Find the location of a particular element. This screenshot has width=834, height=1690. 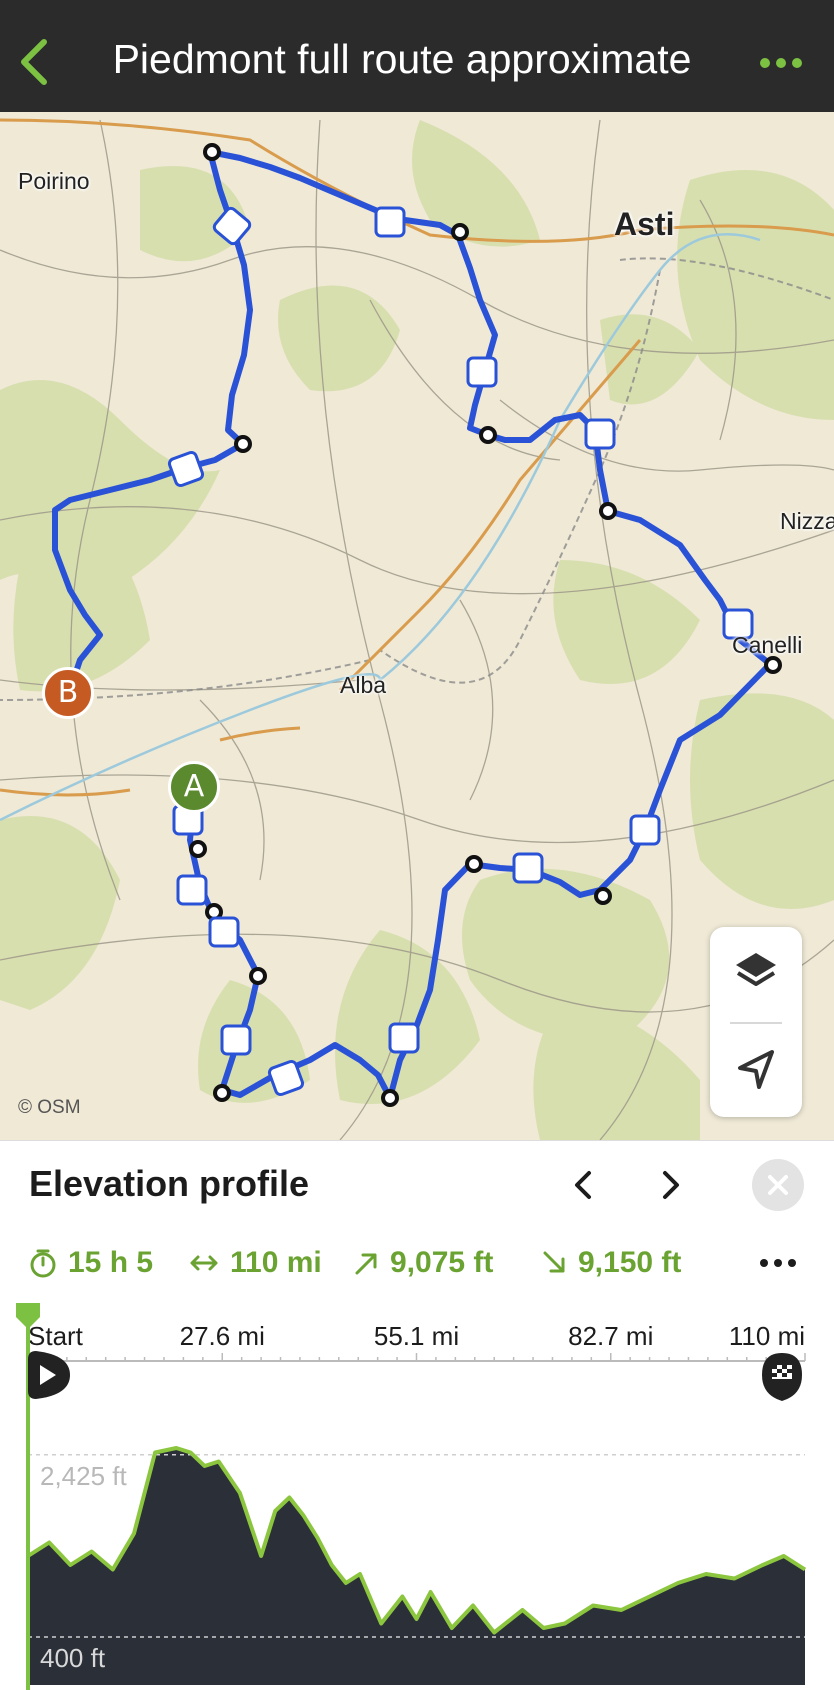

previous-button is located at coordinates (584, 1185).